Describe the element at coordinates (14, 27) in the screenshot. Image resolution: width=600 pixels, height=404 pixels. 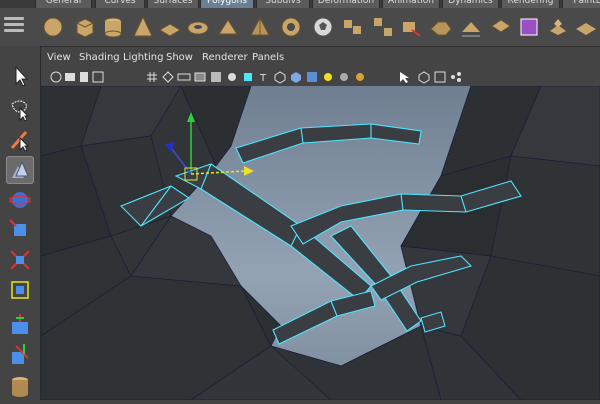
I see `shelf-menu-icon` at that location.